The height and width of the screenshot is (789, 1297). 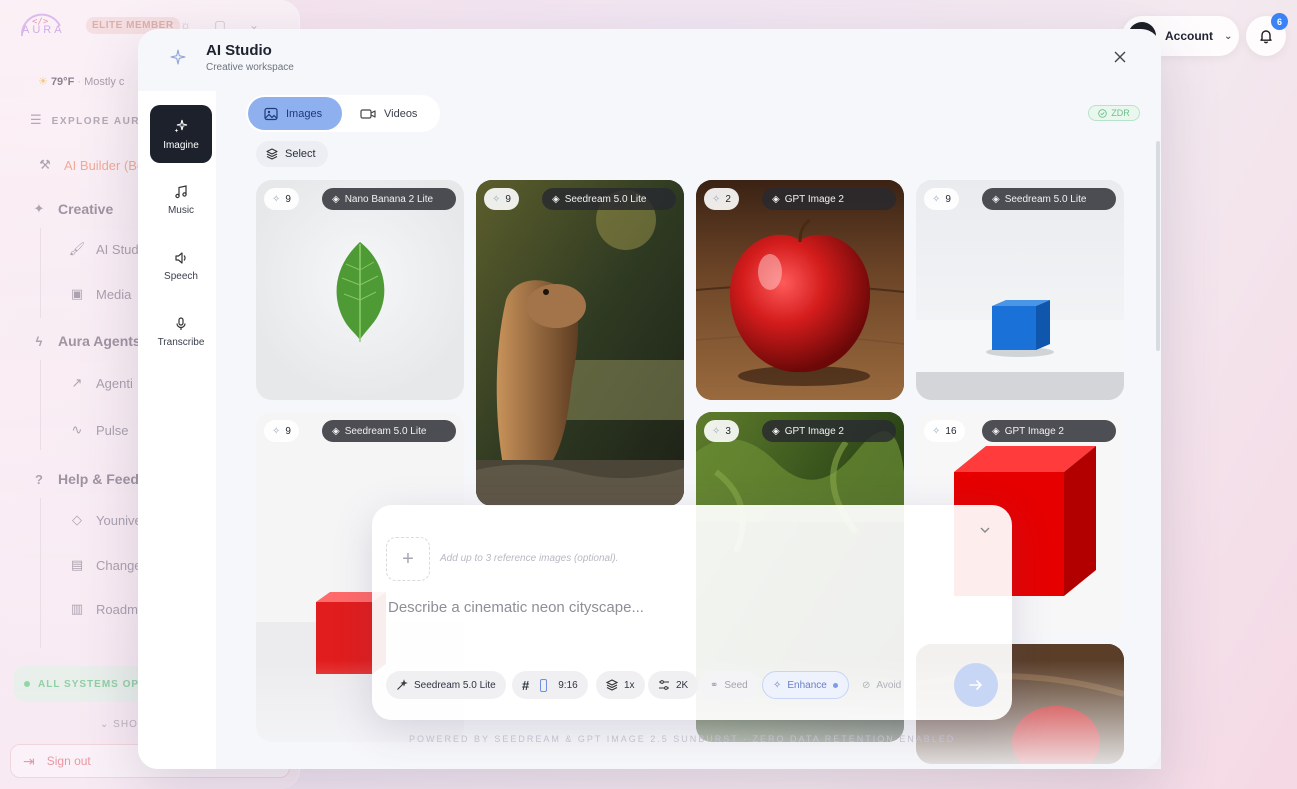 What do you see at coordinates (271, 113) in the screenshot?
I see `image-icon` at bounding box center [271, 113].